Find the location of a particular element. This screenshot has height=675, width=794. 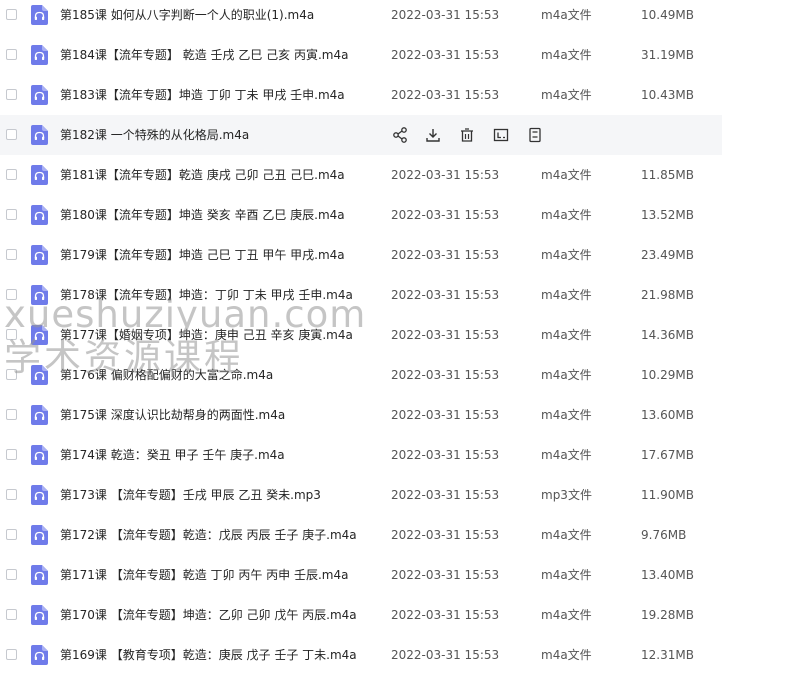

file-name: 第182课 一个特殊的从化格局.m4a is located at coordinates (154, 135).